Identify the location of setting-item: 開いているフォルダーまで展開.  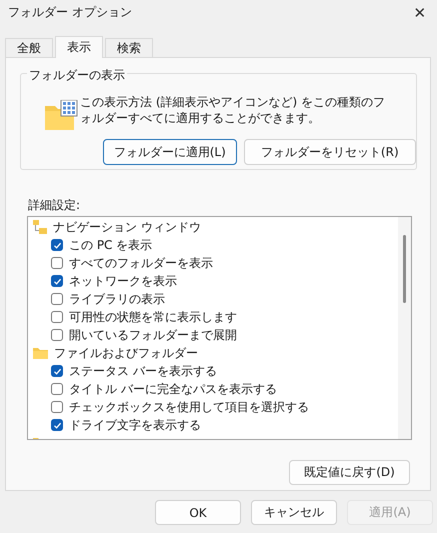
(213, 335).